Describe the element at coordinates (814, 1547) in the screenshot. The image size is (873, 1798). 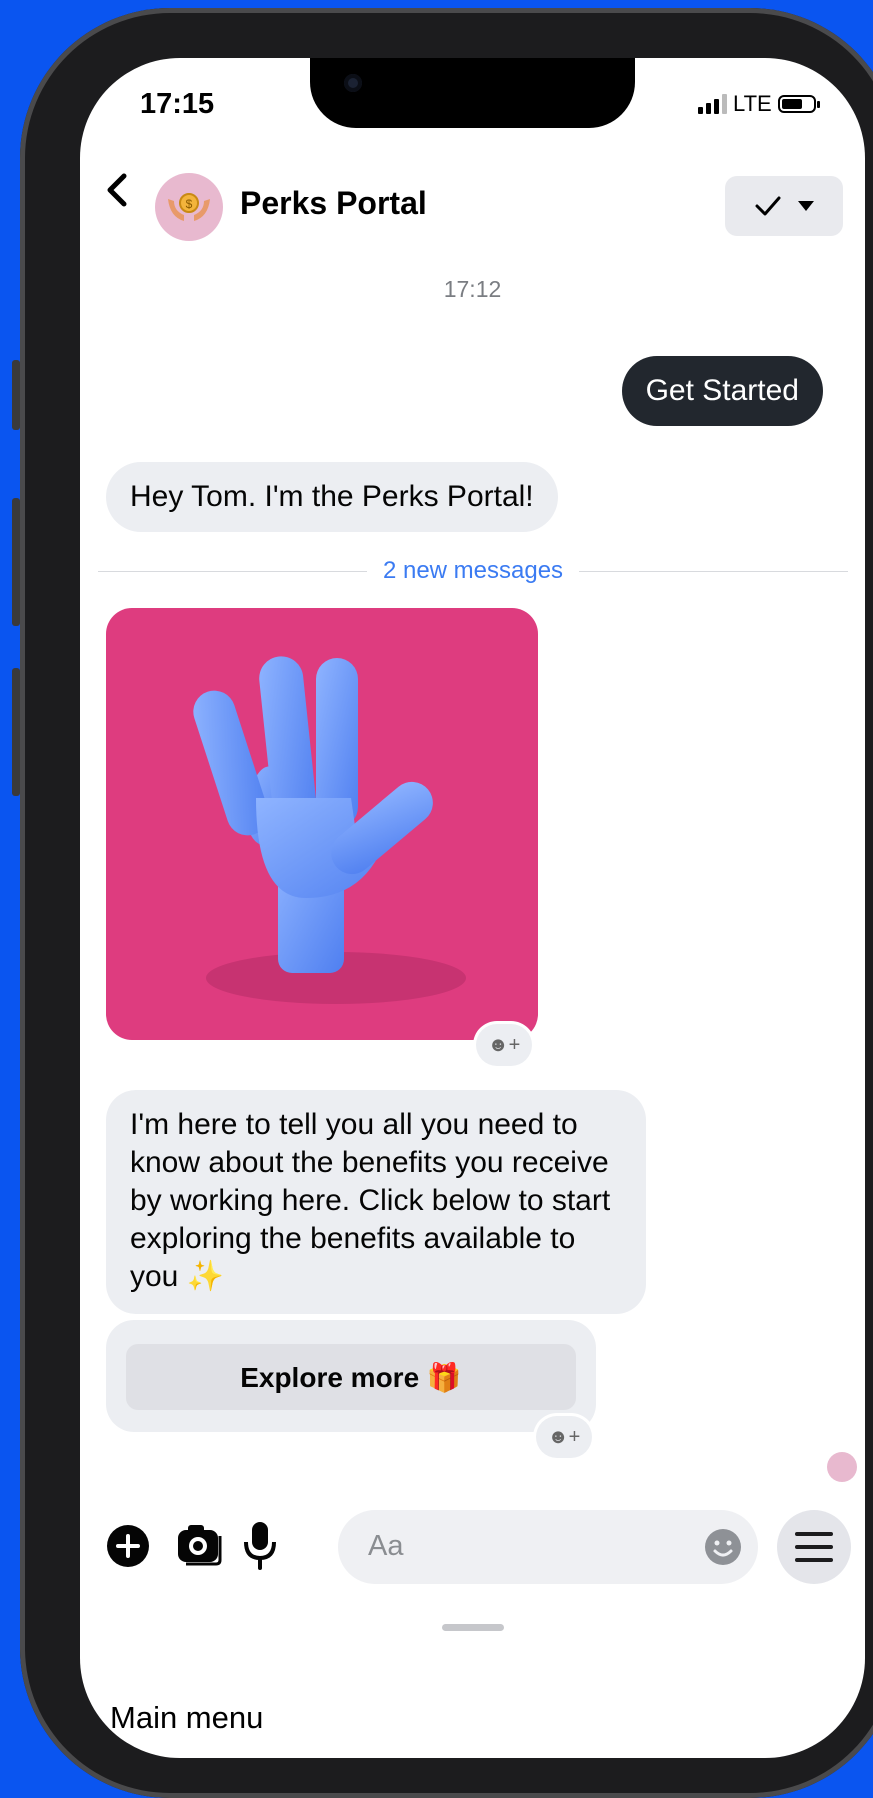
I see `menu-button` at that location.